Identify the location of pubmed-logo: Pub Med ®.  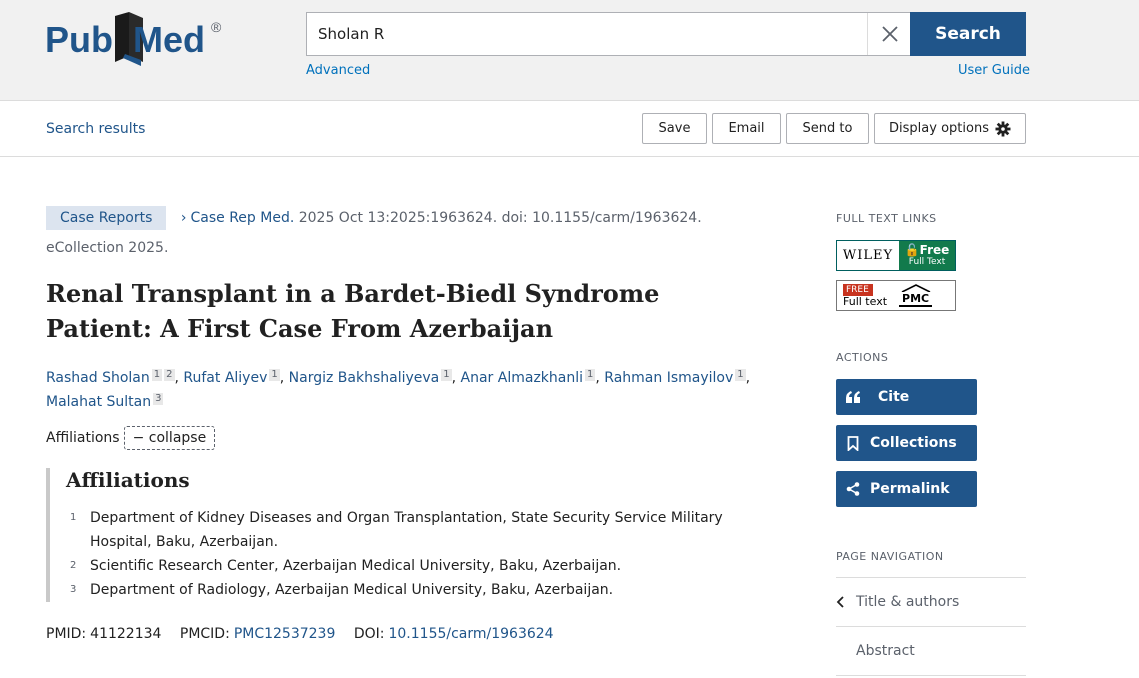
(140, 39).